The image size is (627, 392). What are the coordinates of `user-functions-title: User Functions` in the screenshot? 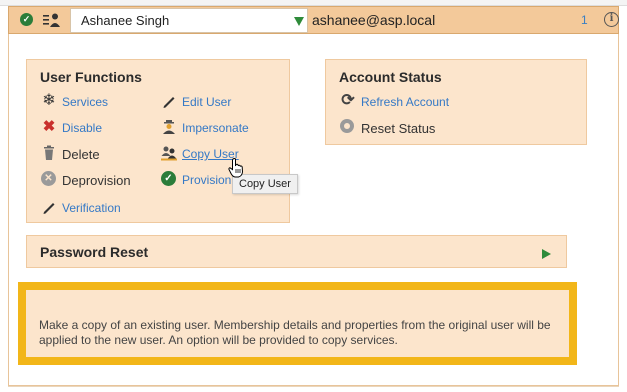 It's located at (91, 77).